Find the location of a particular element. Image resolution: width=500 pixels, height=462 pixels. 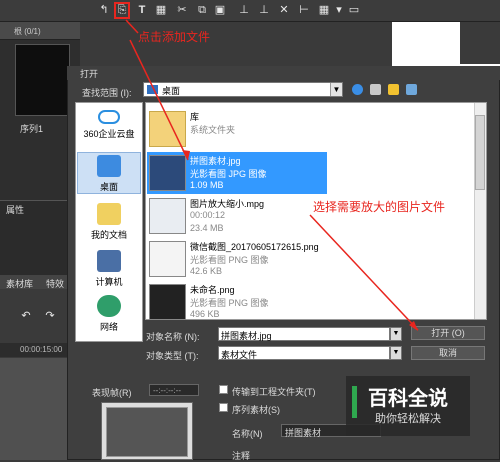

annotation-choose-image: 选择需要放大的图片文件 is located at coordinates (379, 207).